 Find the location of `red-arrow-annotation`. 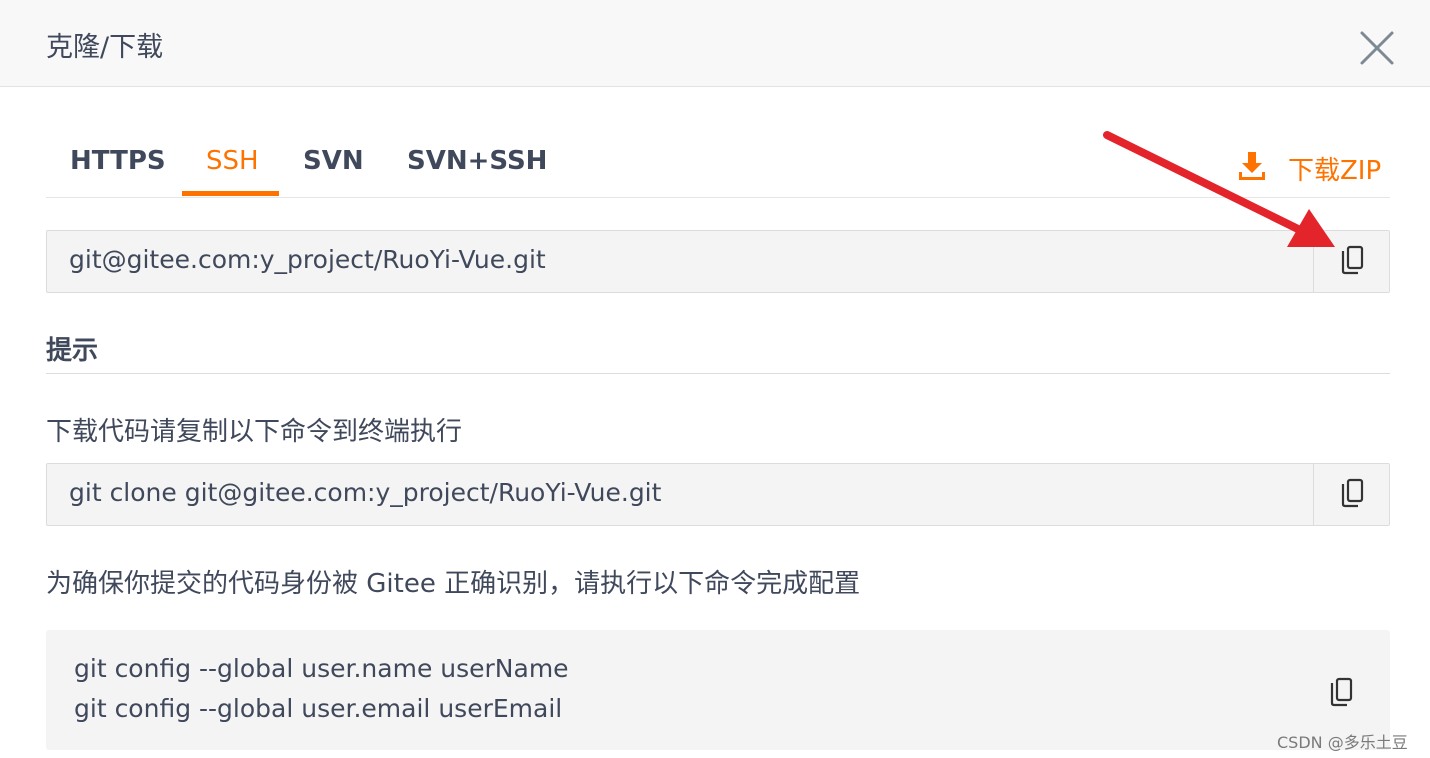

red-arrow-annotation is located at coordinates (1220, 192).